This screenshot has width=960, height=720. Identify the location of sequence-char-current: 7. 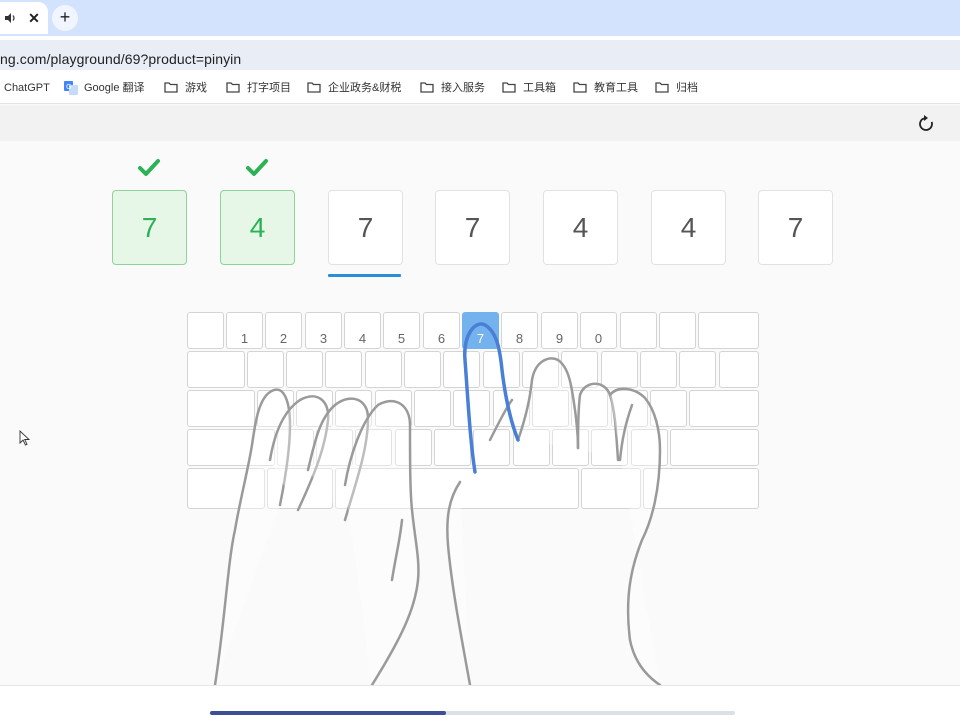
(365, 227).